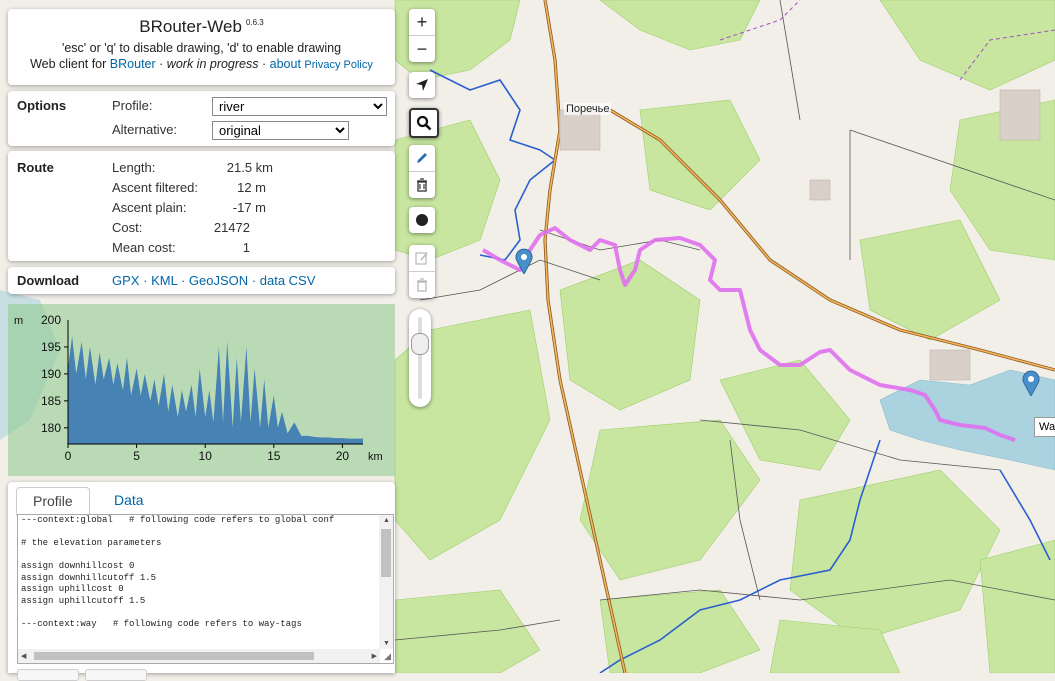 The image size is (1055, 681). Describe the element at coordinates (343, 456) in the screenshot. I see `x-tick-label: 20` at that location.